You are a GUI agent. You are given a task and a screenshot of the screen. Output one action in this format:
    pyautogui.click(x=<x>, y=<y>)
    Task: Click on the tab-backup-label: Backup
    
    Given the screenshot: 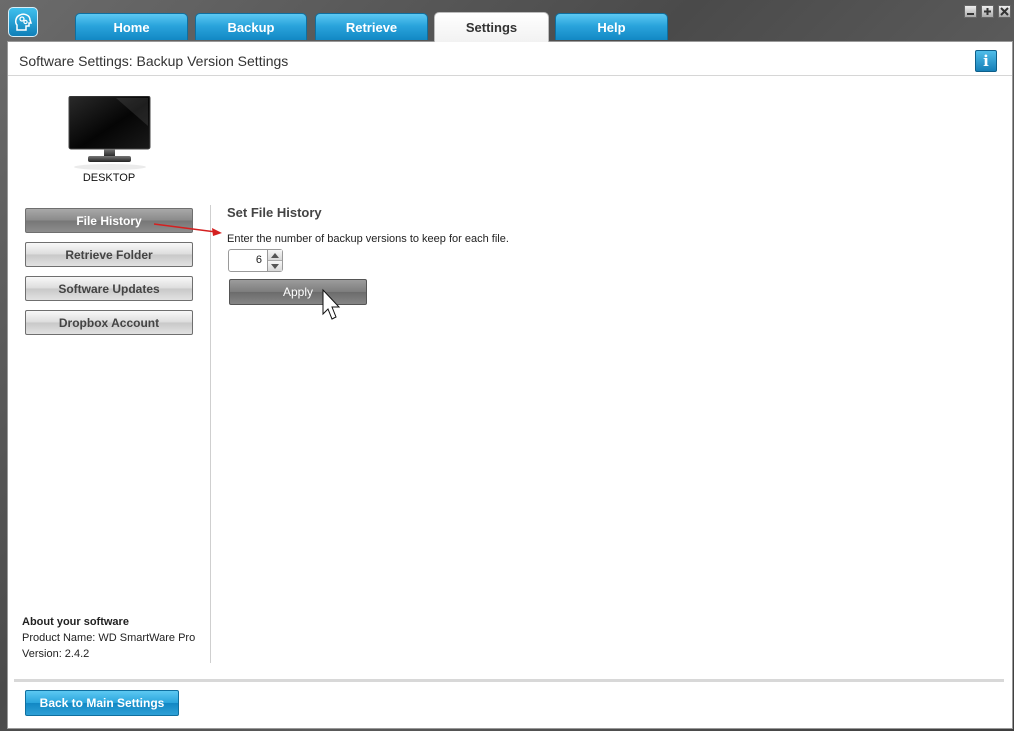 What is the action you would take?
    pyautogui.click(x=251, y=27)
    